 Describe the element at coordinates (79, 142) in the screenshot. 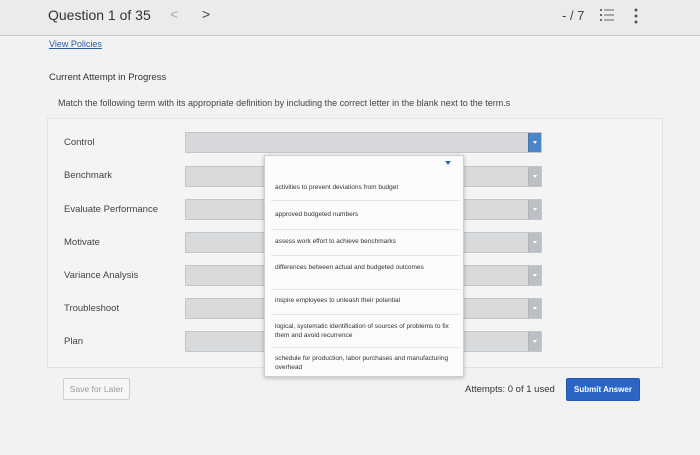

I see `term-label: Control` at that location.